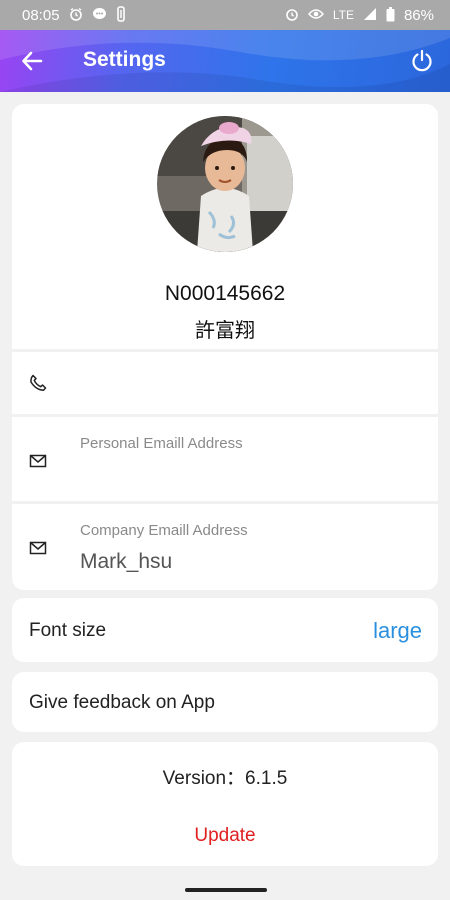 This screenshot has height=900, width=450. I want to click on status-time: 08:05, so click(41, 15).